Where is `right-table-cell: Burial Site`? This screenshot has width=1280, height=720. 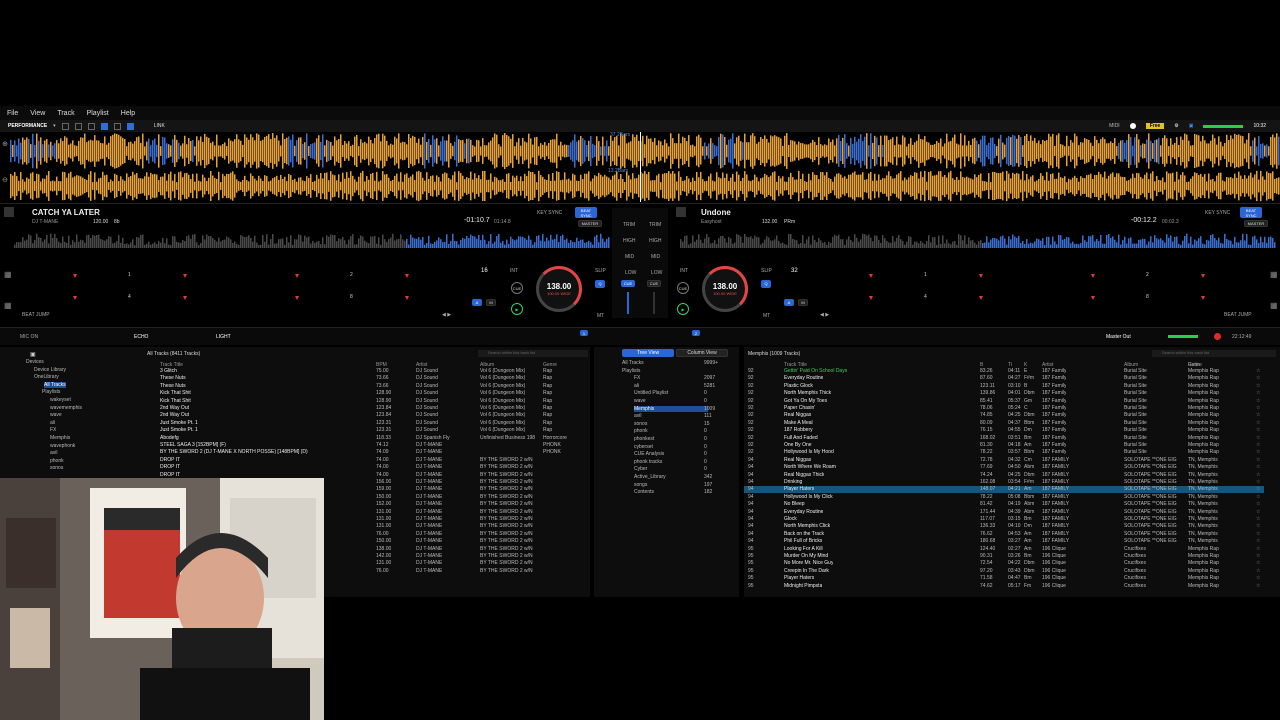
right-table-cell: Burial Site is located at coordinates (1135, 423).